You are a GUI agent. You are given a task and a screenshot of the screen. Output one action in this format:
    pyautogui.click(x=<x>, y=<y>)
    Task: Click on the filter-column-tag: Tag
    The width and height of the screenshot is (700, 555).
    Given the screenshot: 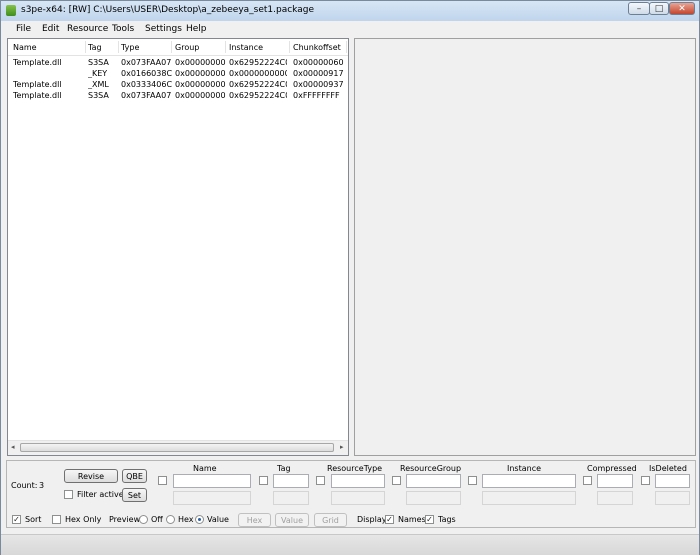 What is the action you would take?
    pyautogui.click(x=284, y=468)
    